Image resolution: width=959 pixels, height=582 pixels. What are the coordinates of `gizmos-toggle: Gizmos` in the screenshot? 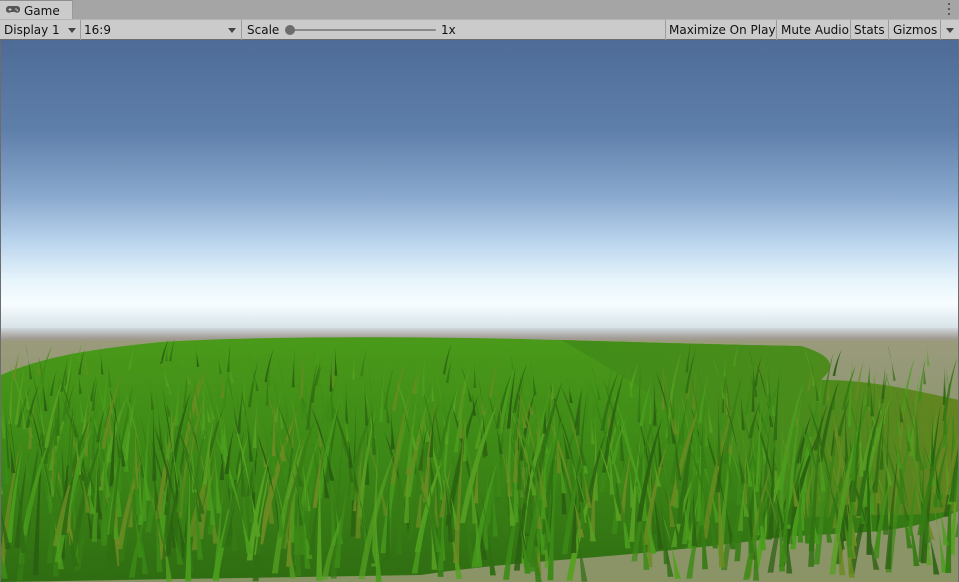 It's located at (915, 30).